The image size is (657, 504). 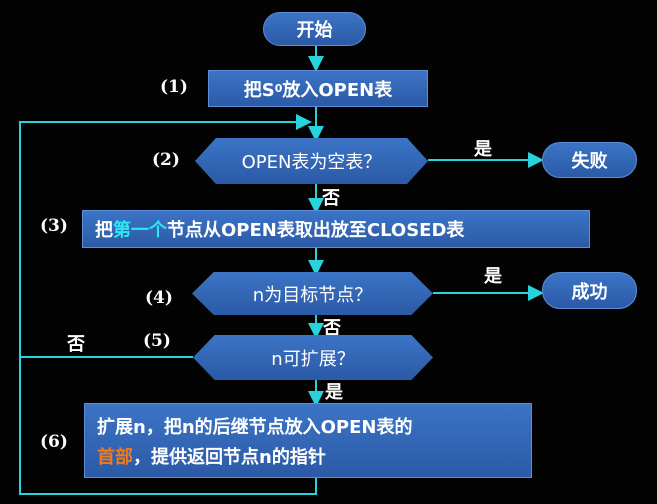 What do you see at coordinates (493, 276) in the screenshot?
I see `edge-label-yes-success: 是` at bounding box center [493, 276].